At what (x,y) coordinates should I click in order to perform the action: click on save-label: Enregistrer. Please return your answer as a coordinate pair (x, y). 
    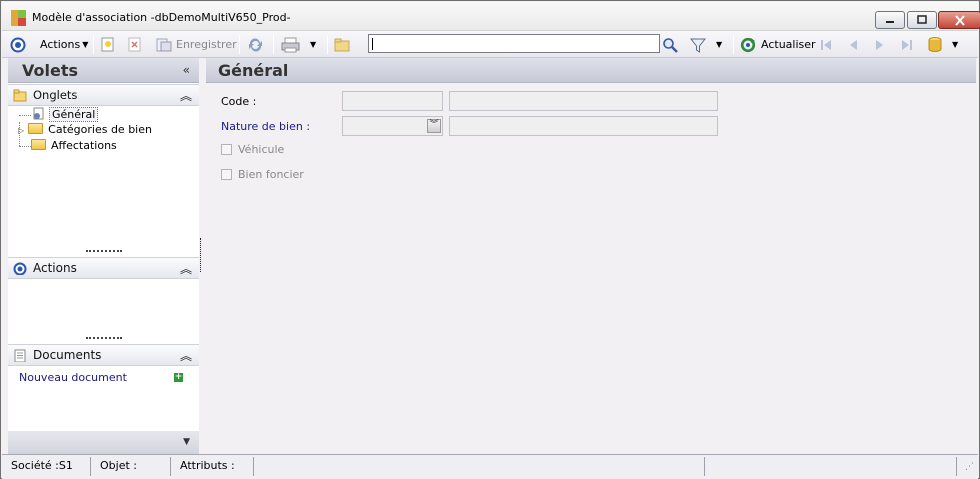
    Looking at the image, I should click on (206, 44).